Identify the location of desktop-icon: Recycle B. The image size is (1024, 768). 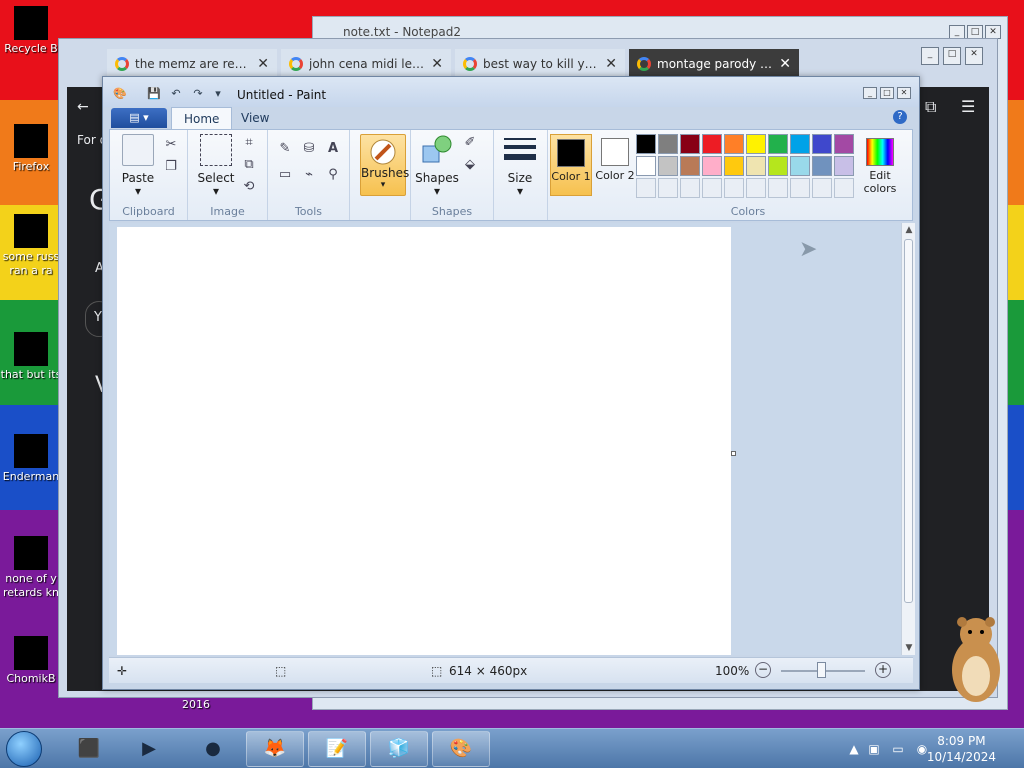
(31, 31).